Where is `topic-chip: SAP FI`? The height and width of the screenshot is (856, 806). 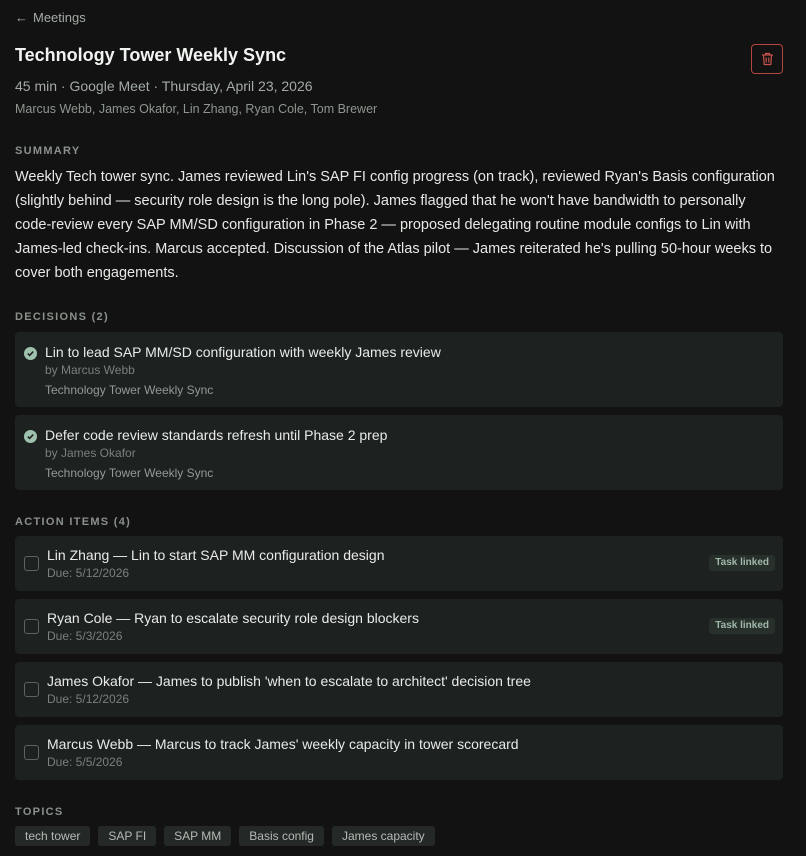 topic-chip: SAP FI is located at coordinates (127, 836).